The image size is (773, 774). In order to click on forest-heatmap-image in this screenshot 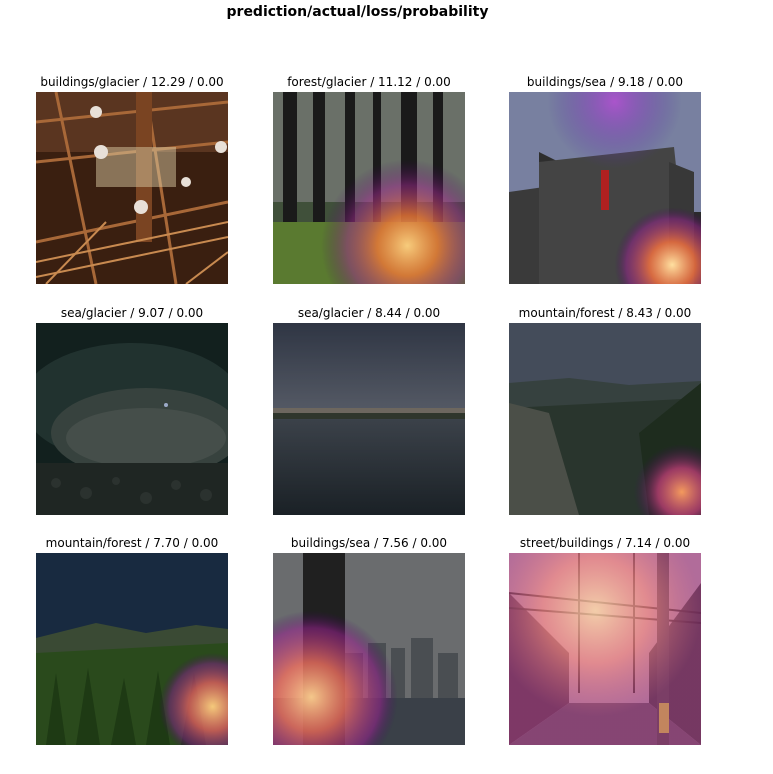, I will do `click(369, 188)`.